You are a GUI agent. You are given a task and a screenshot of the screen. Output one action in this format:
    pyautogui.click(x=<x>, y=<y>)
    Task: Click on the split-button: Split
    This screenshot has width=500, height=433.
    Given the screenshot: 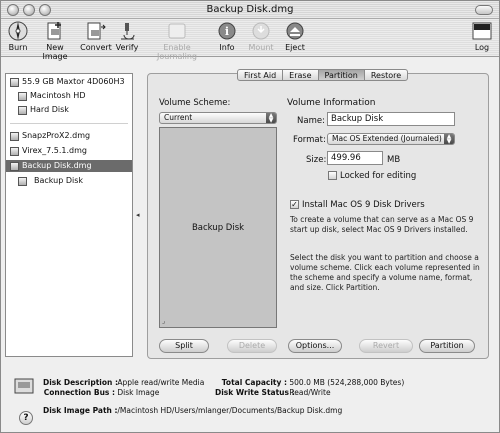 What is the action you would take?
    pyautogui.click(x=184, y=346)
    